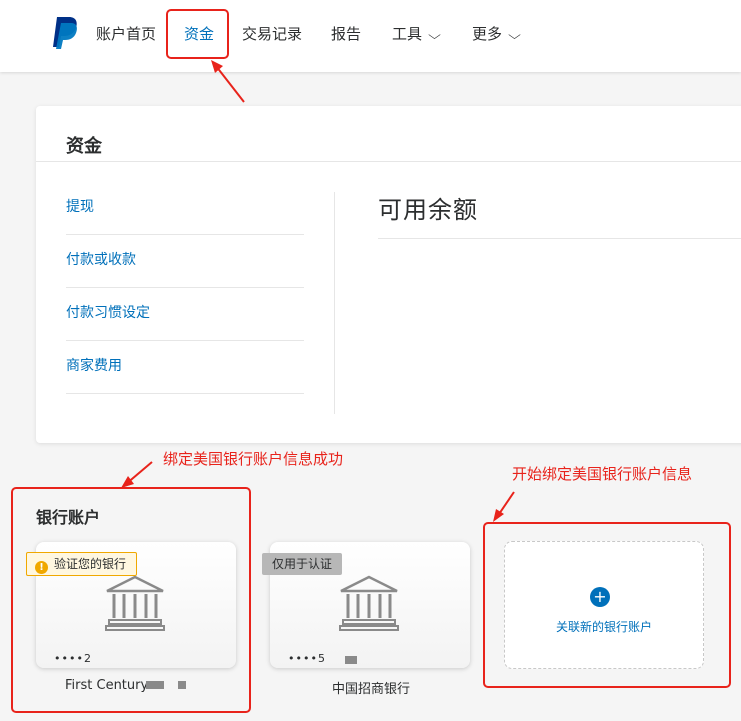 The height and width of the screenshot is (721, 741). What do you see at coordinates (185, 208) in the screenshot?
I see `menu-item-withdraw: 提现` at bounding box center [185, 208].